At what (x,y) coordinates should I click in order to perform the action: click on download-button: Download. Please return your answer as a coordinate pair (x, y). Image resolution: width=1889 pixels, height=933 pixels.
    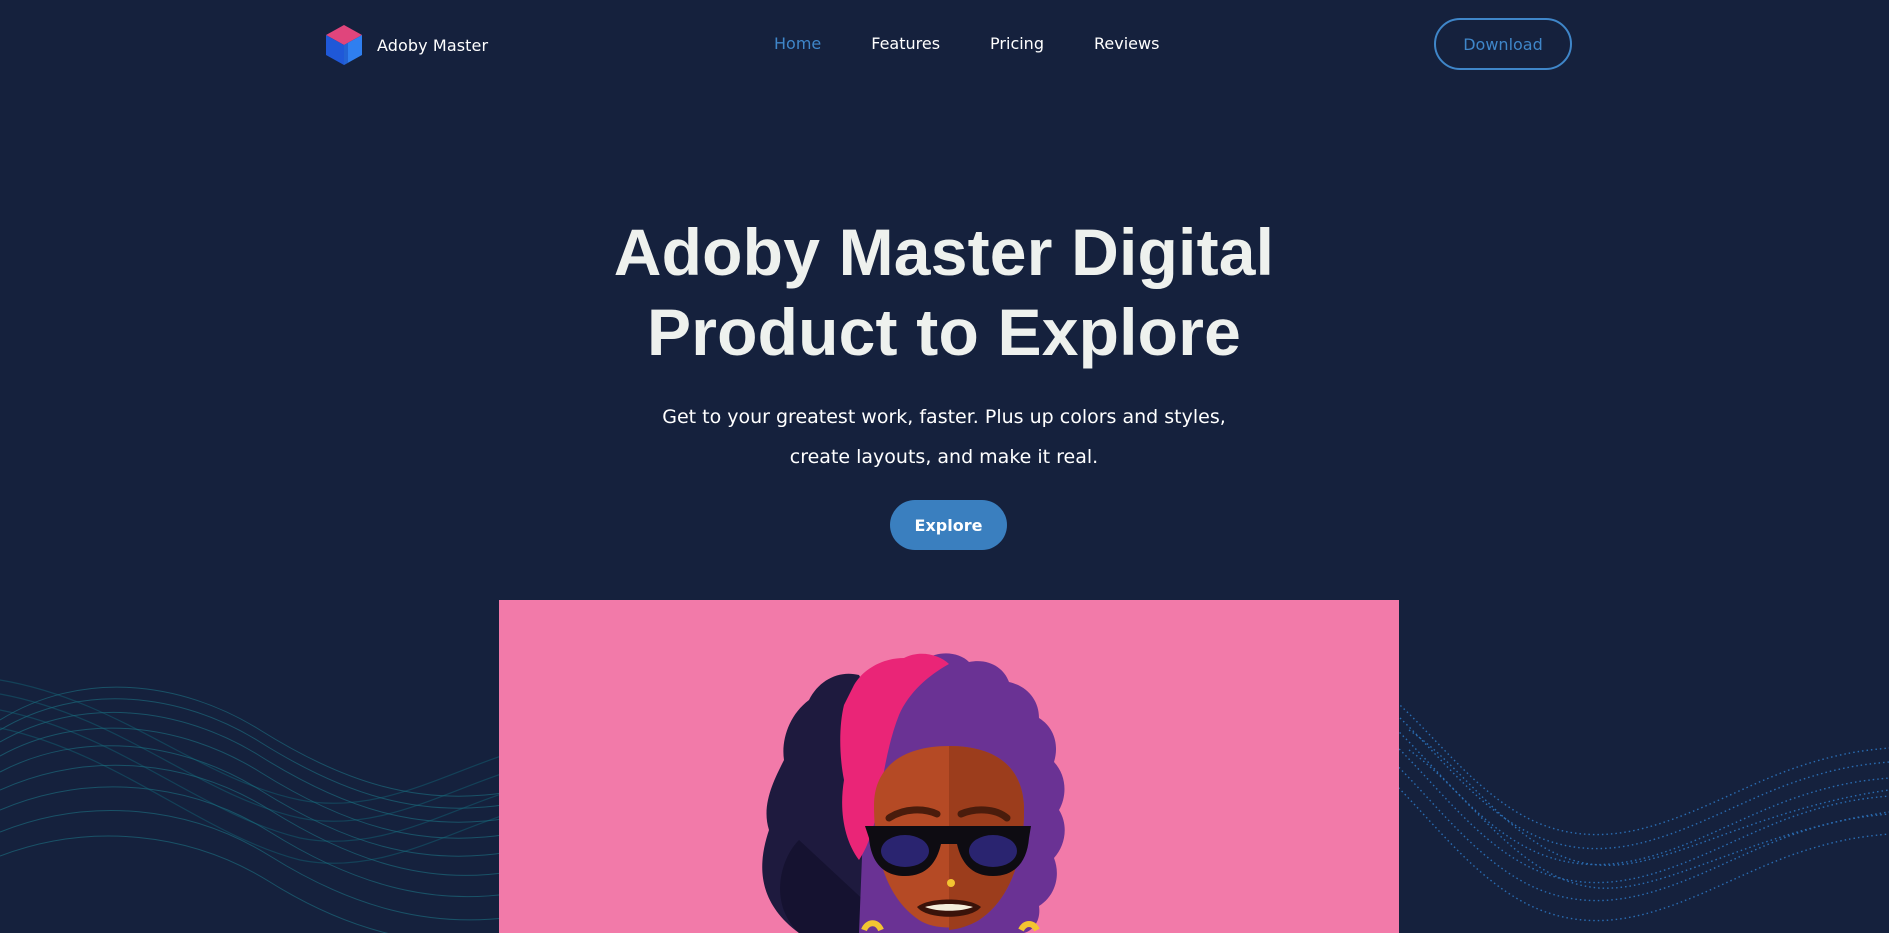
    Looking at the image, I should click on (1503, 44).